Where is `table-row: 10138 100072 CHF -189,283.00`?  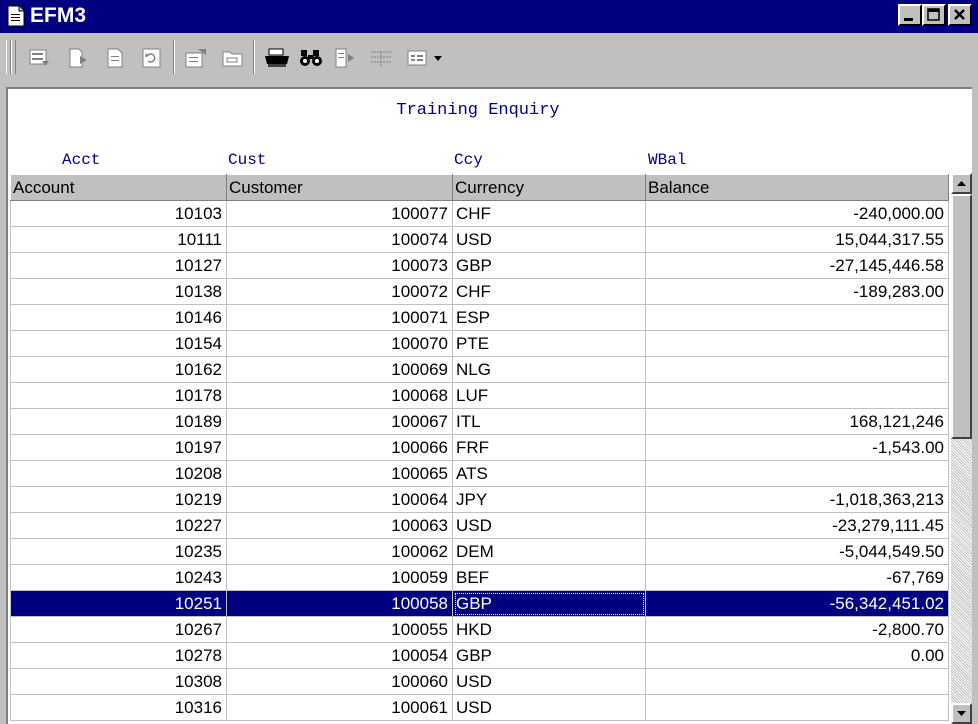
table-row: 10138 100072 CHF -189,283.00 is located at coordinates (479, 291).